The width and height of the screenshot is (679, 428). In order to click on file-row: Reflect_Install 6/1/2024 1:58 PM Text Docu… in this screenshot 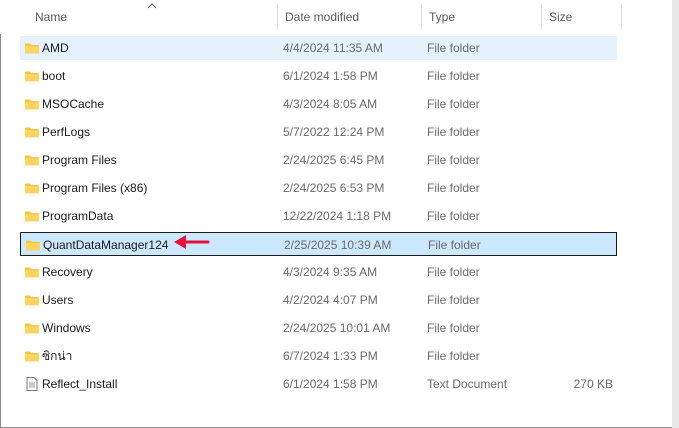, I will do `click(318, 384)`.